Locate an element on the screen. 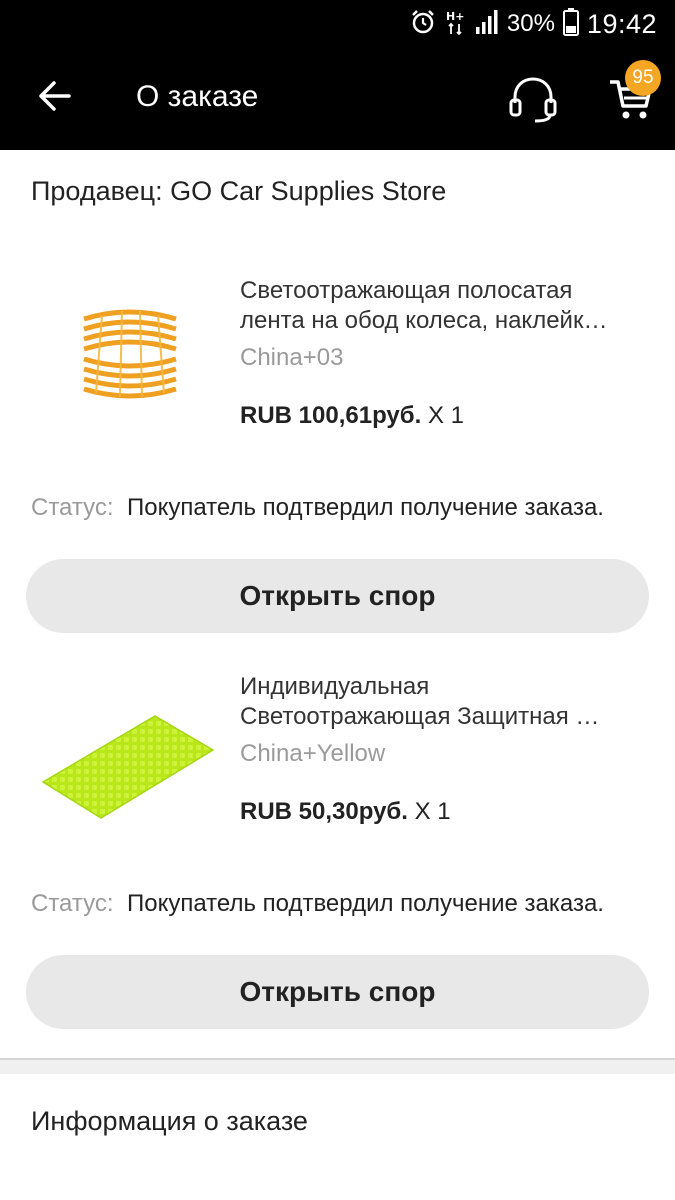  clock: 19:42 is located at coordinates (621, 23).